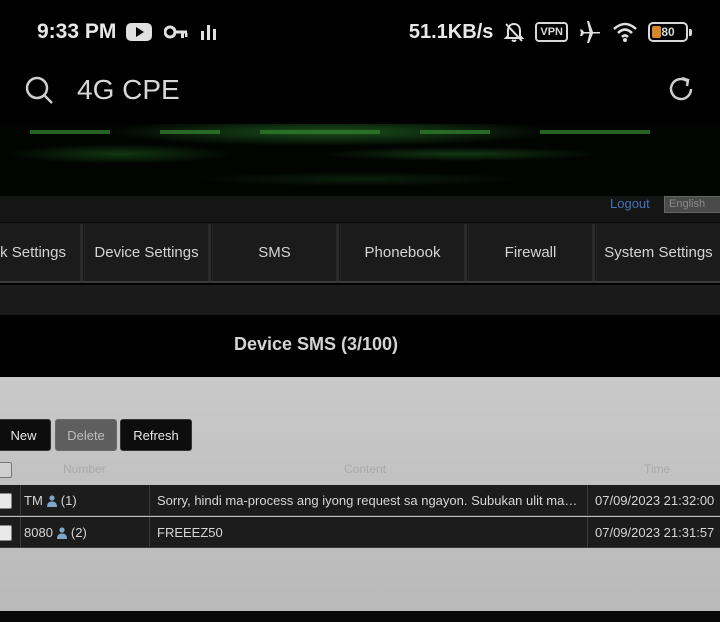  I want to click on row-number: TM (1), so click(50, 500).